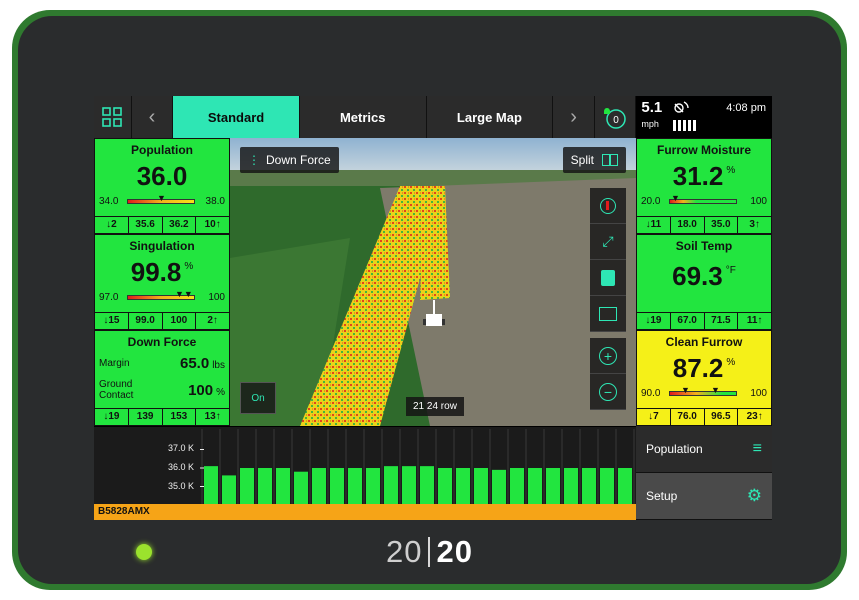 The height and width of the screenshot is (600, 859). I want to click on zoom-out-button: −, so click(608, 392).